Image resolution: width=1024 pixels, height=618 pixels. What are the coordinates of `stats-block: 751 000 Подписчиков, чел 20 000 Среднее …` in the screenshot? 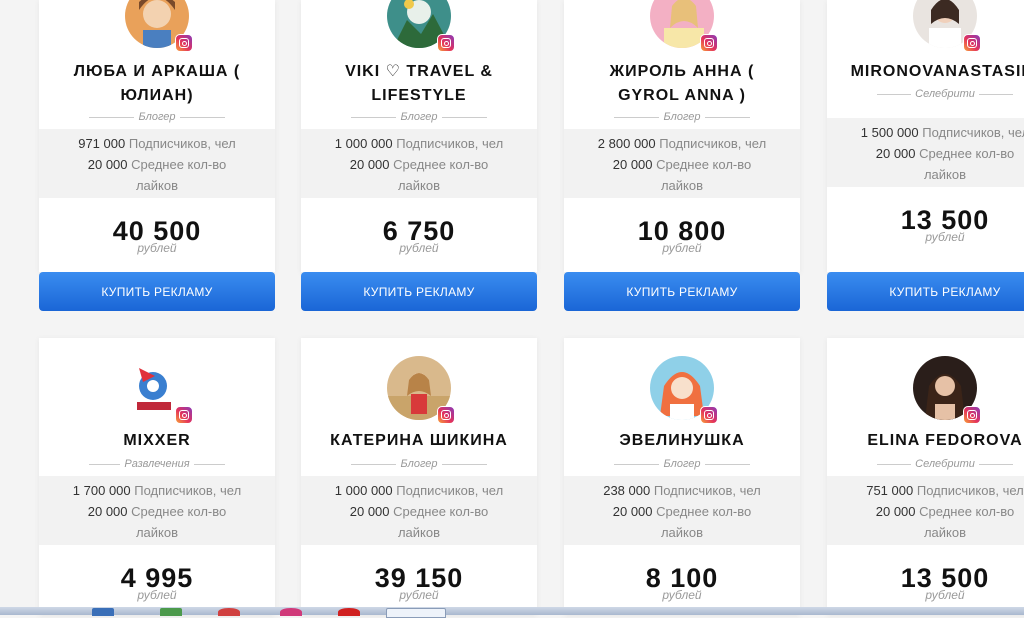 It's located at (925, 510).